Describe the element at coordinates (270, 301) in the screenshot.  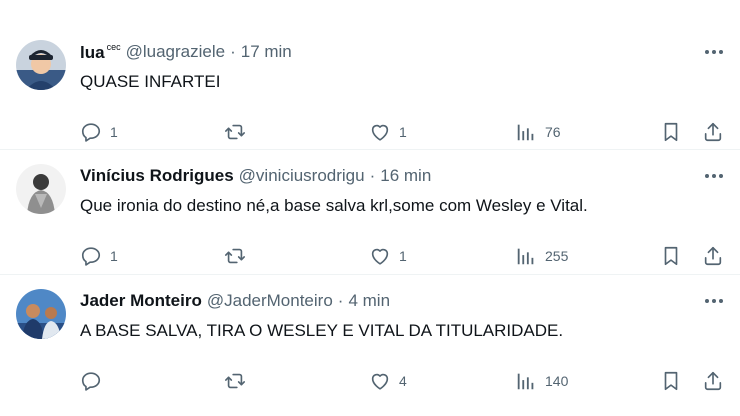
I see `author-handle: @JaderMonteiro` at that location.